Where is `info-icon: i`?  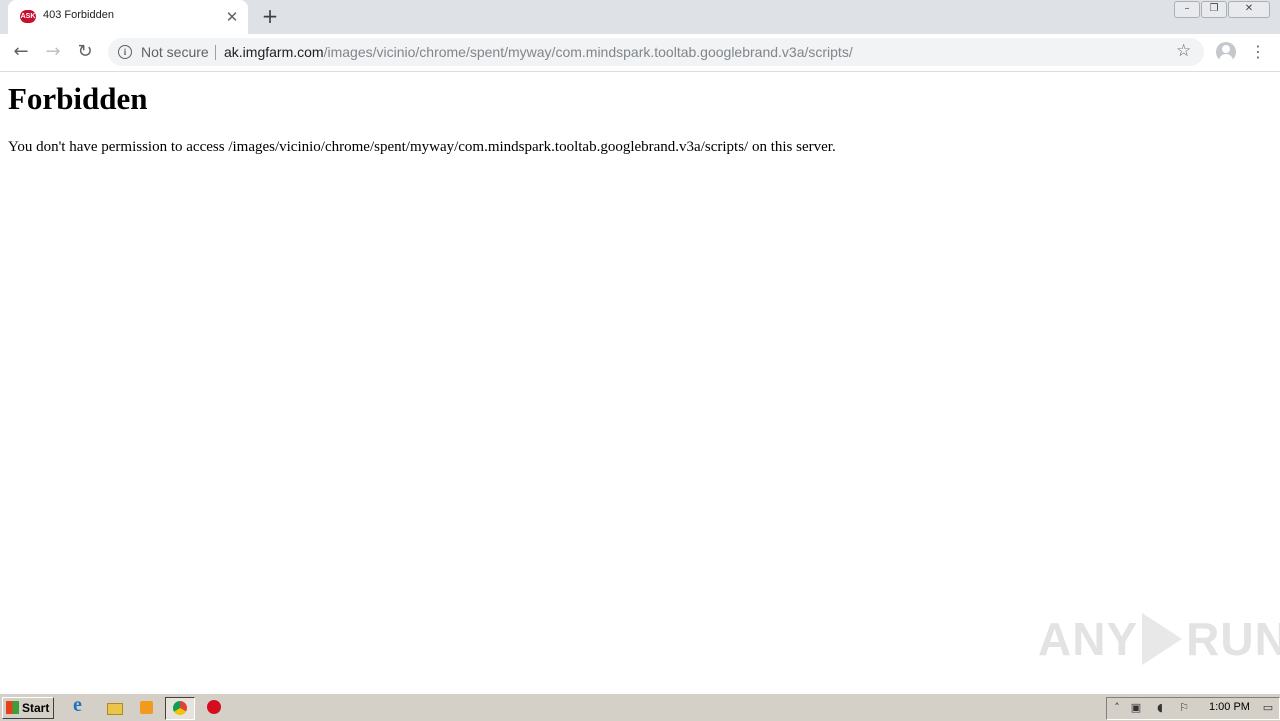 info-icon: i is located at coordinates (125, 52).